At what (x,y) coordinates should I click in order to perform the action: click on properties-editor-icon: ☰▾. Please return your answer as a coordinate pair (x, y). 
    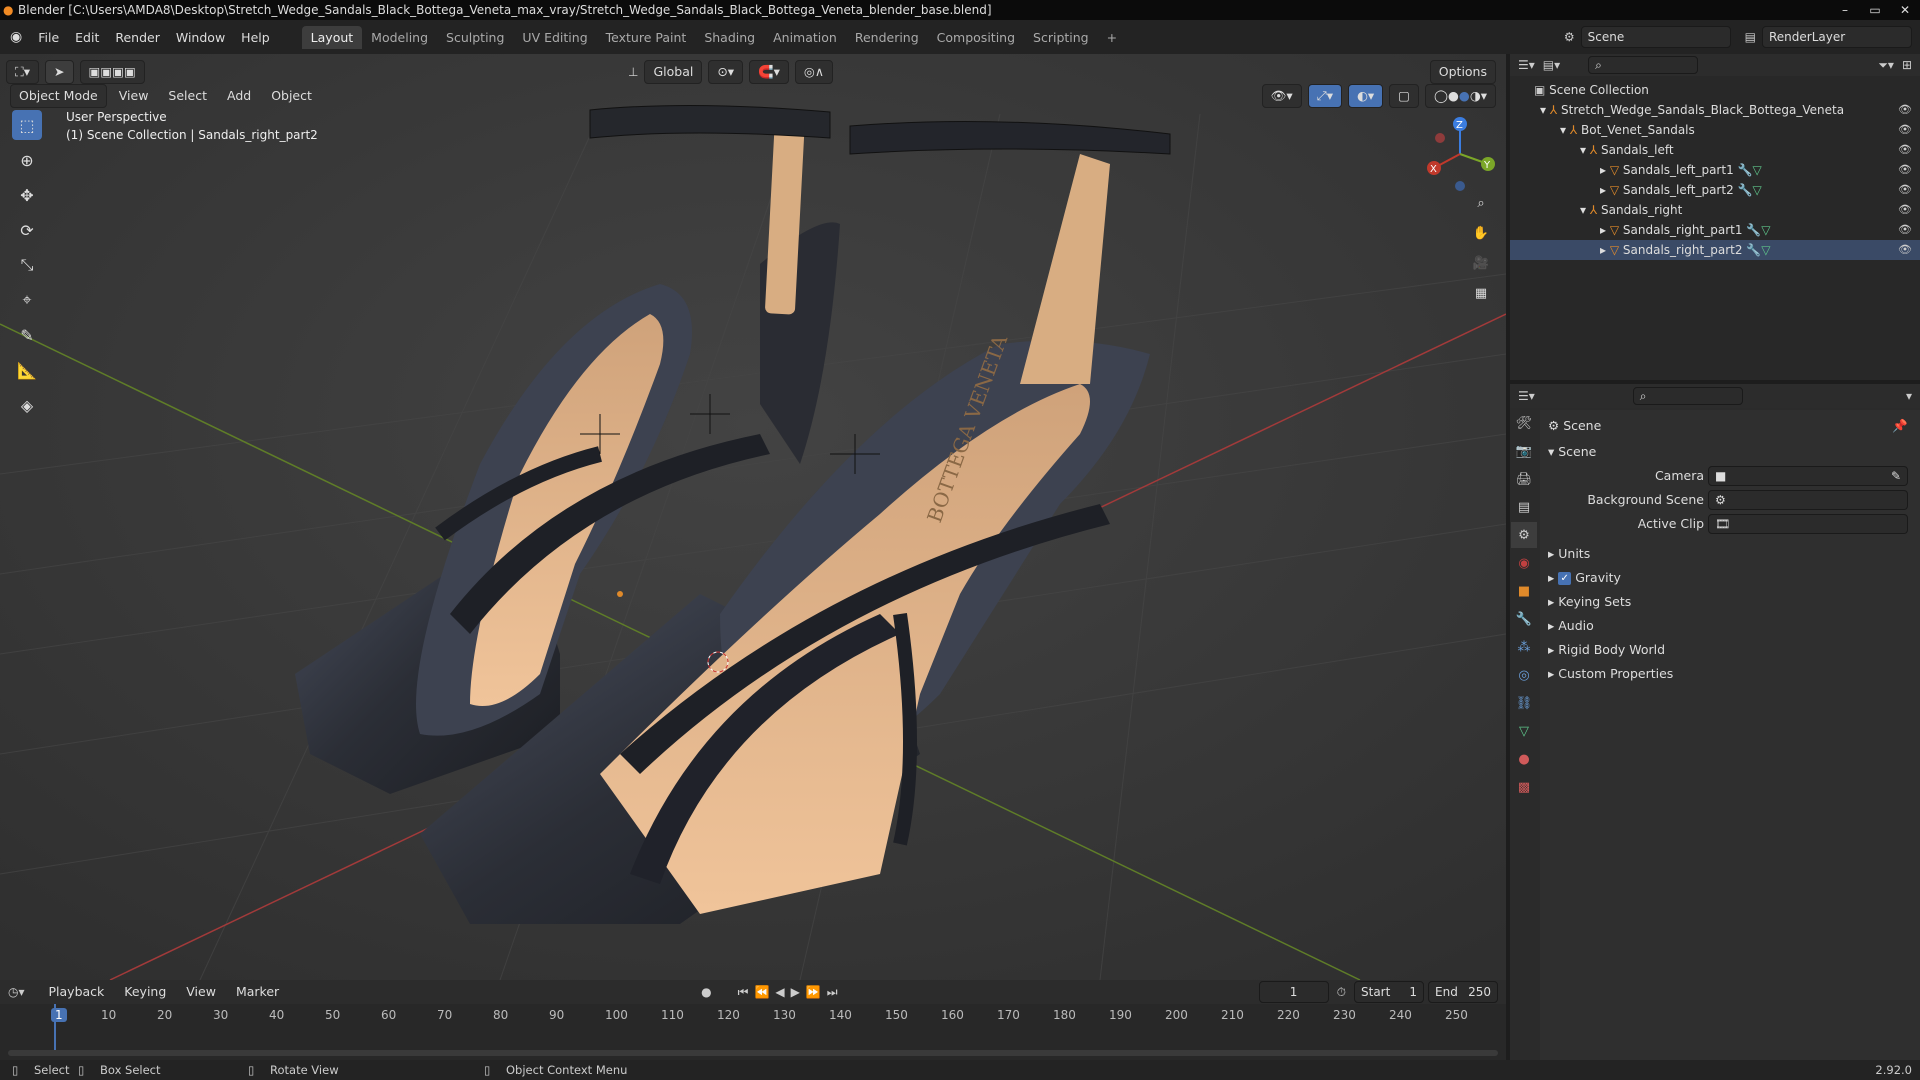
    Looking at the image, I should click on (1526, 396).